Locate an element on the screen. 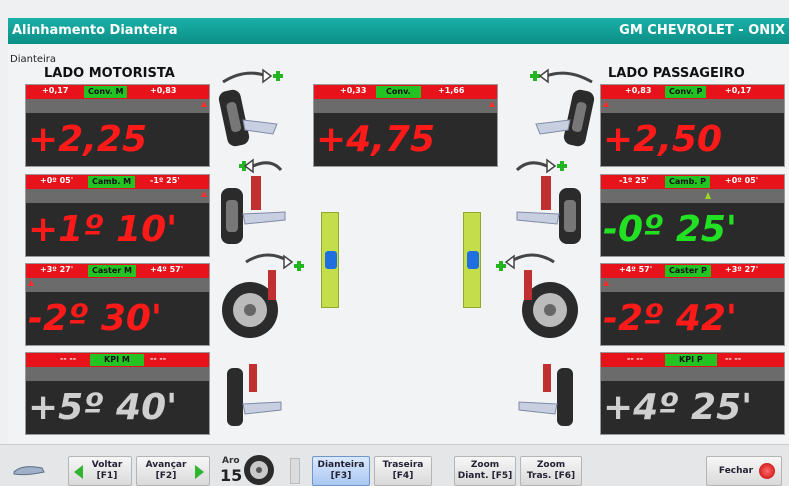 This screenshot has width=789, height=486. value-camb-m: +1º 10' is located at coordinates (103, 229).